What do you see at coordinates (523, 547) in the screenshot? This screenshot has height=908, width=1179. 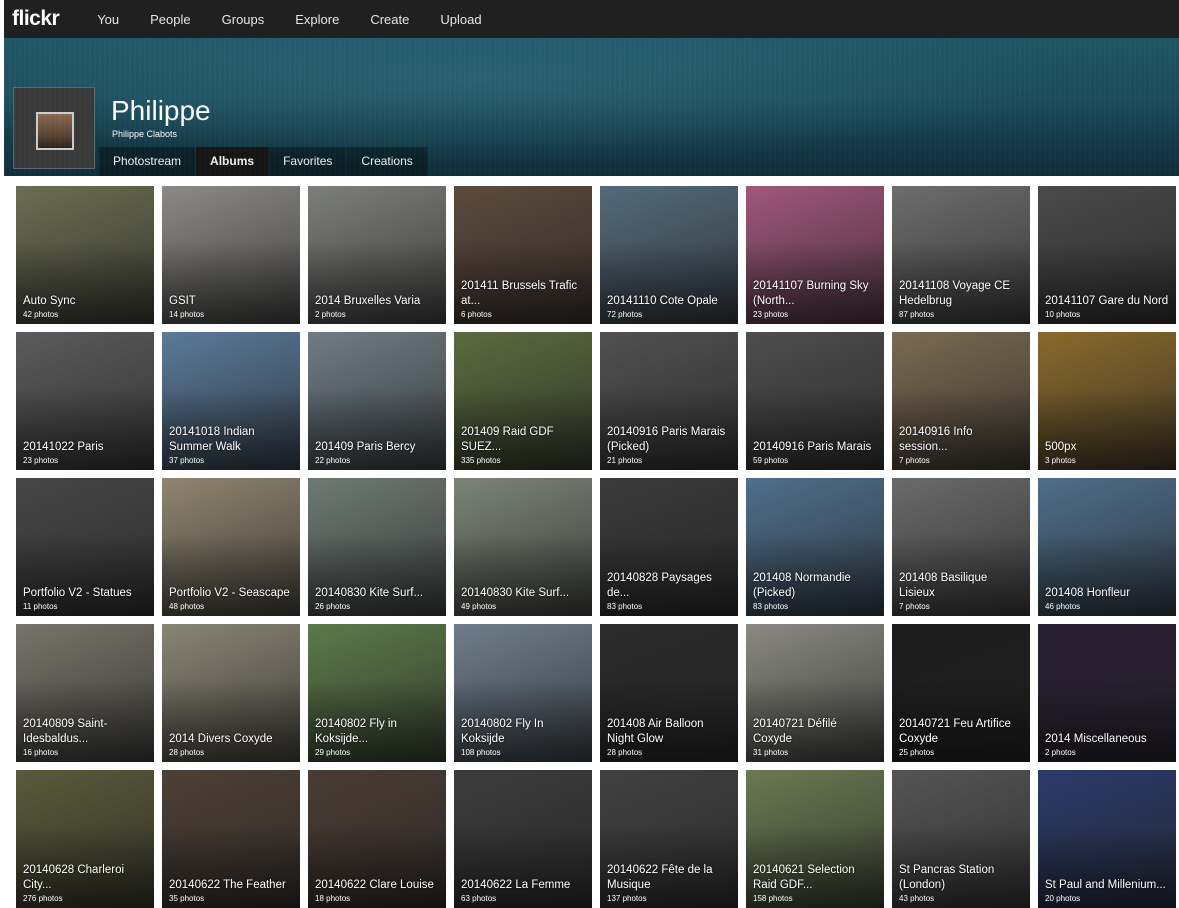 I see `album-tile: 20140830 Kite Surf... 49 photos` at bounding box center [523, 547].